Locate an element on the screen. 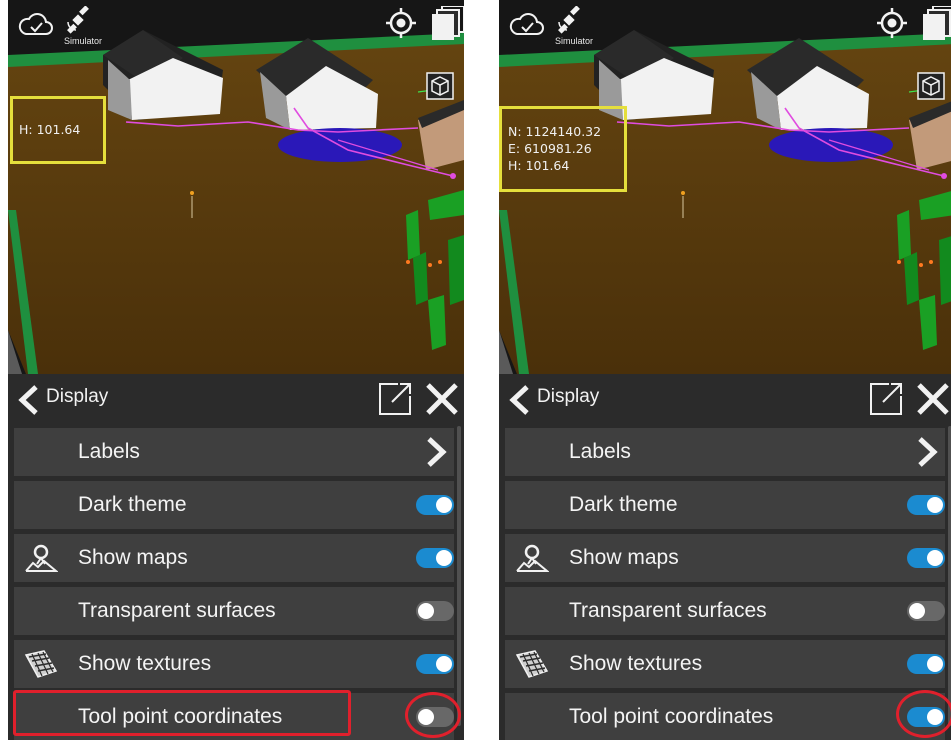 The height and width of the screenshot is (740, 951). menu-scrollbar is located at coordinates (459, 576).